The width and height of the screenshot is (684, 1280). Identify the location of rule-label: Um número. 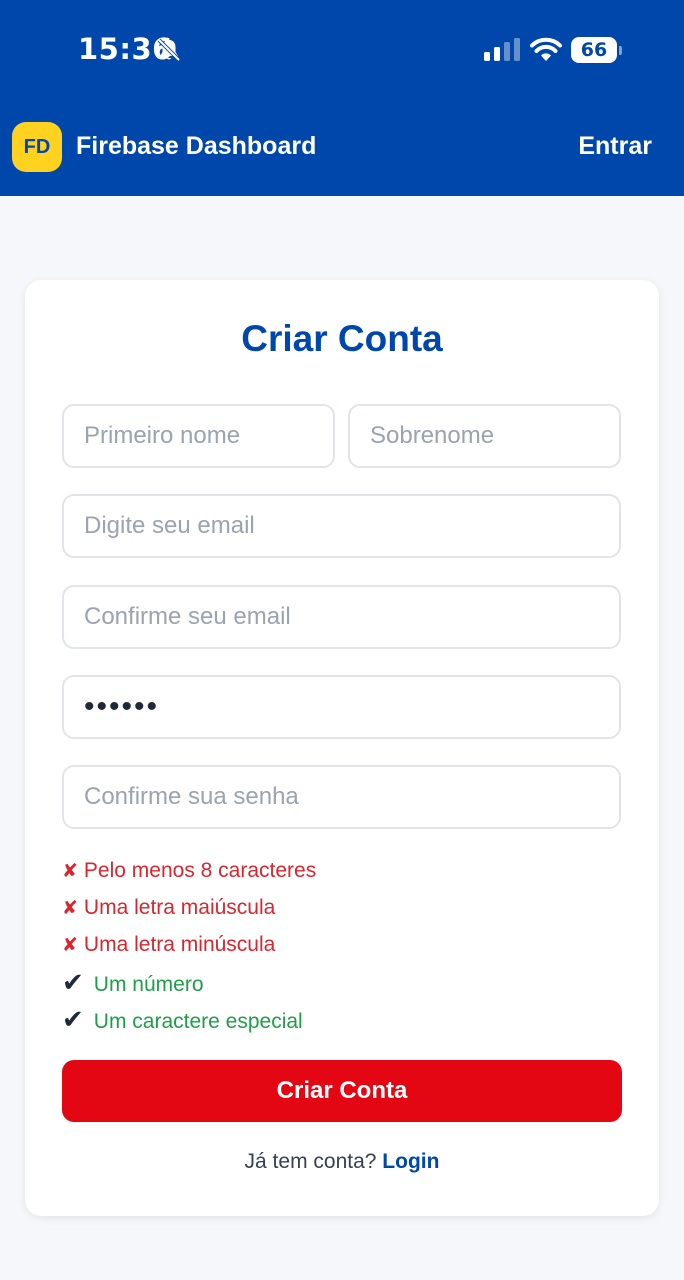
(148, 984).